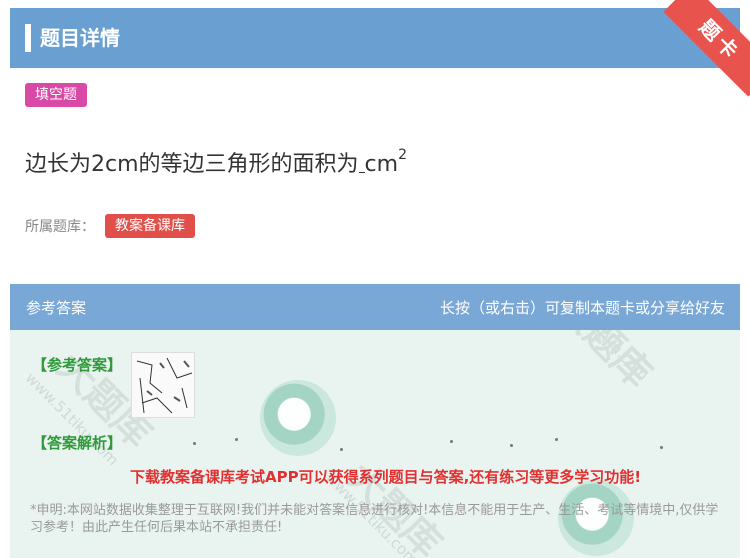  Describe the element at coordinates (385, 476) in the screenshot. I see `download-app-promo: 下载教案备课库考试APP可以获得系列题目与答案,还有练习等更多学习功能!` at that location.